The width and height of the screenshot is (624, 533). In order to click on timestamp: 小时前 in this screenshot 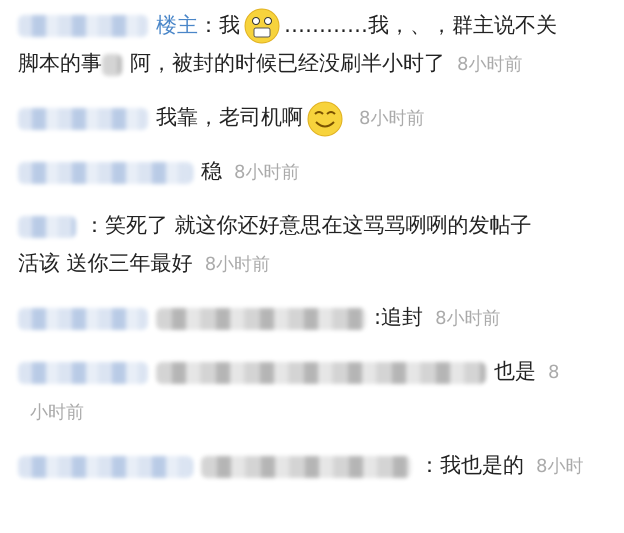, I will do `click(57, 413)`.